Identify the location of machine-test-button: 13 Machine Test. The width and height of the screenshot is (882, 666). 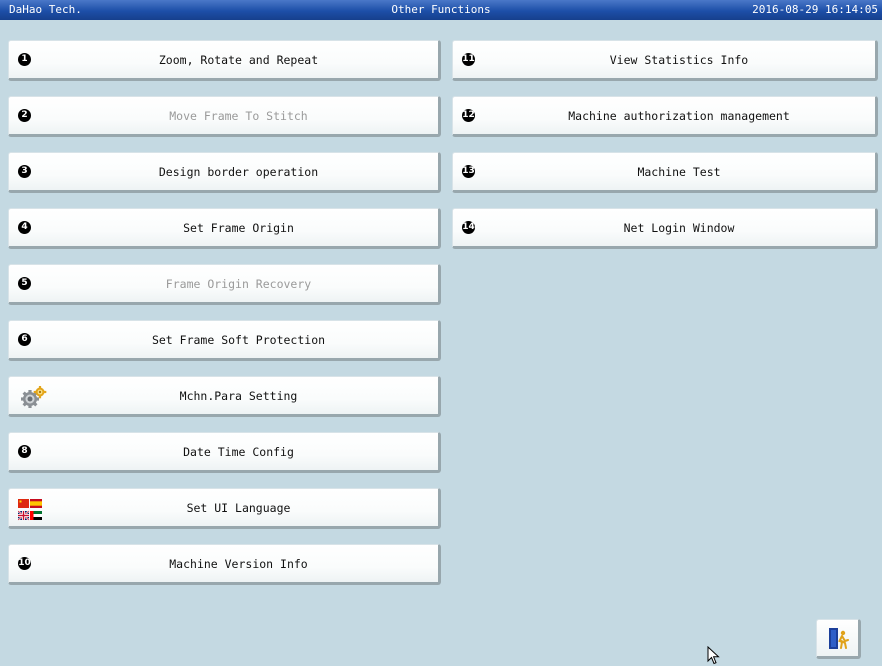
(665, 172).